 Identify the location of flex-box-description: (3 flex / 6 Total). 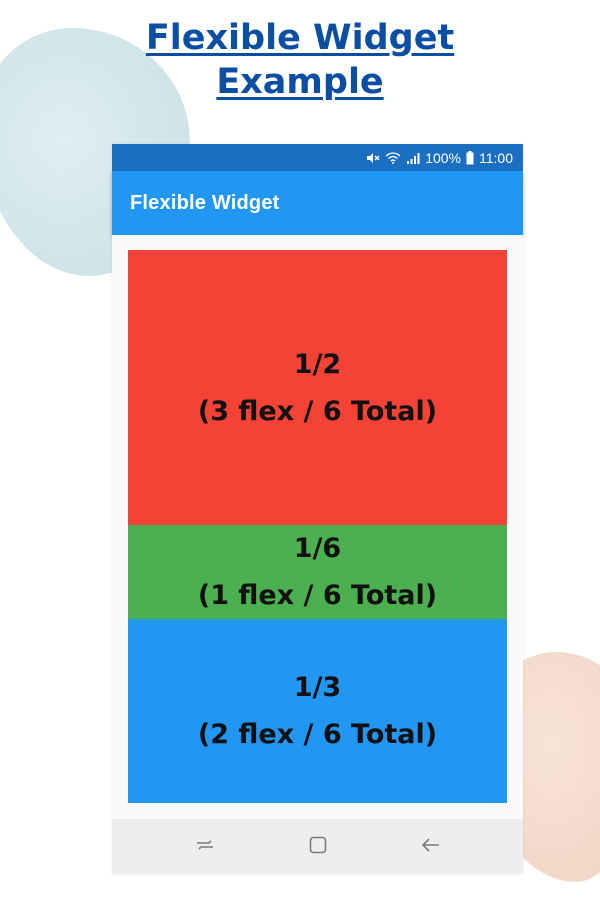
(317, 411).